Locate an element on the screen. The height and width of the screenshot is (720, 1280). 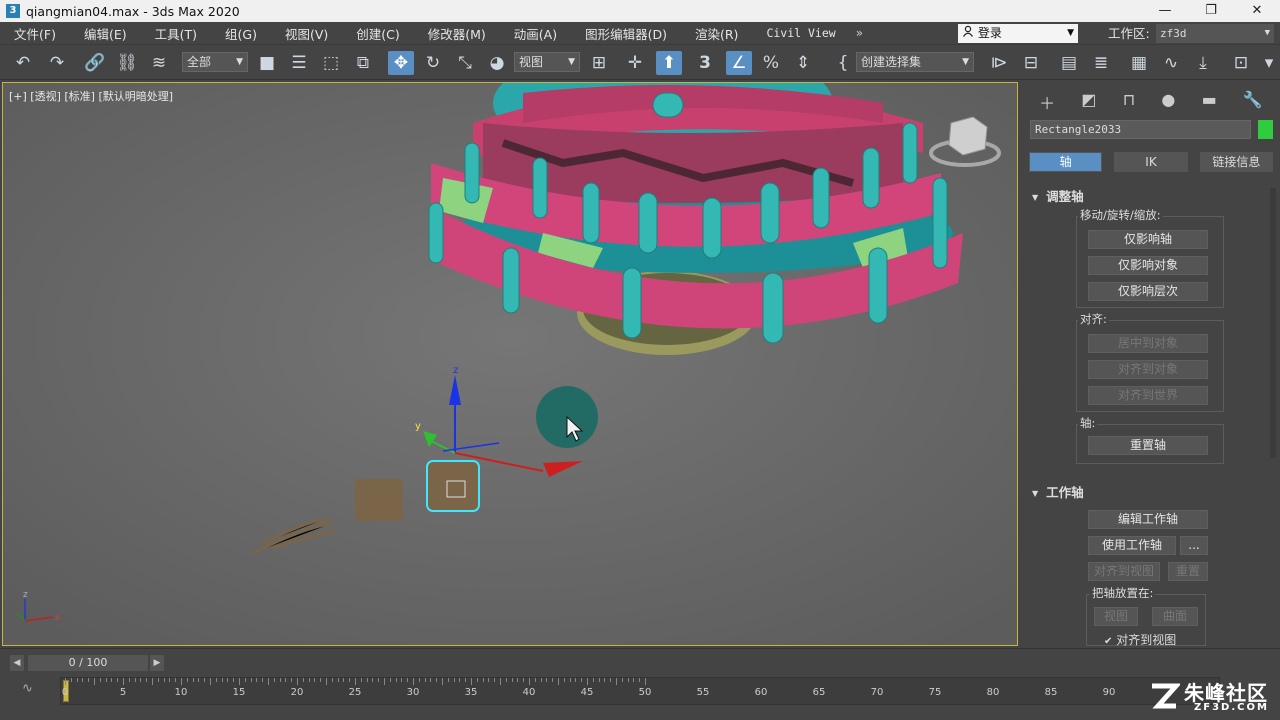
timeline-track: 0 5 10 15 20 25 30 35 40 45 50 55 60 65 70 75 80 85 90 is located at coordinates (640, 691).